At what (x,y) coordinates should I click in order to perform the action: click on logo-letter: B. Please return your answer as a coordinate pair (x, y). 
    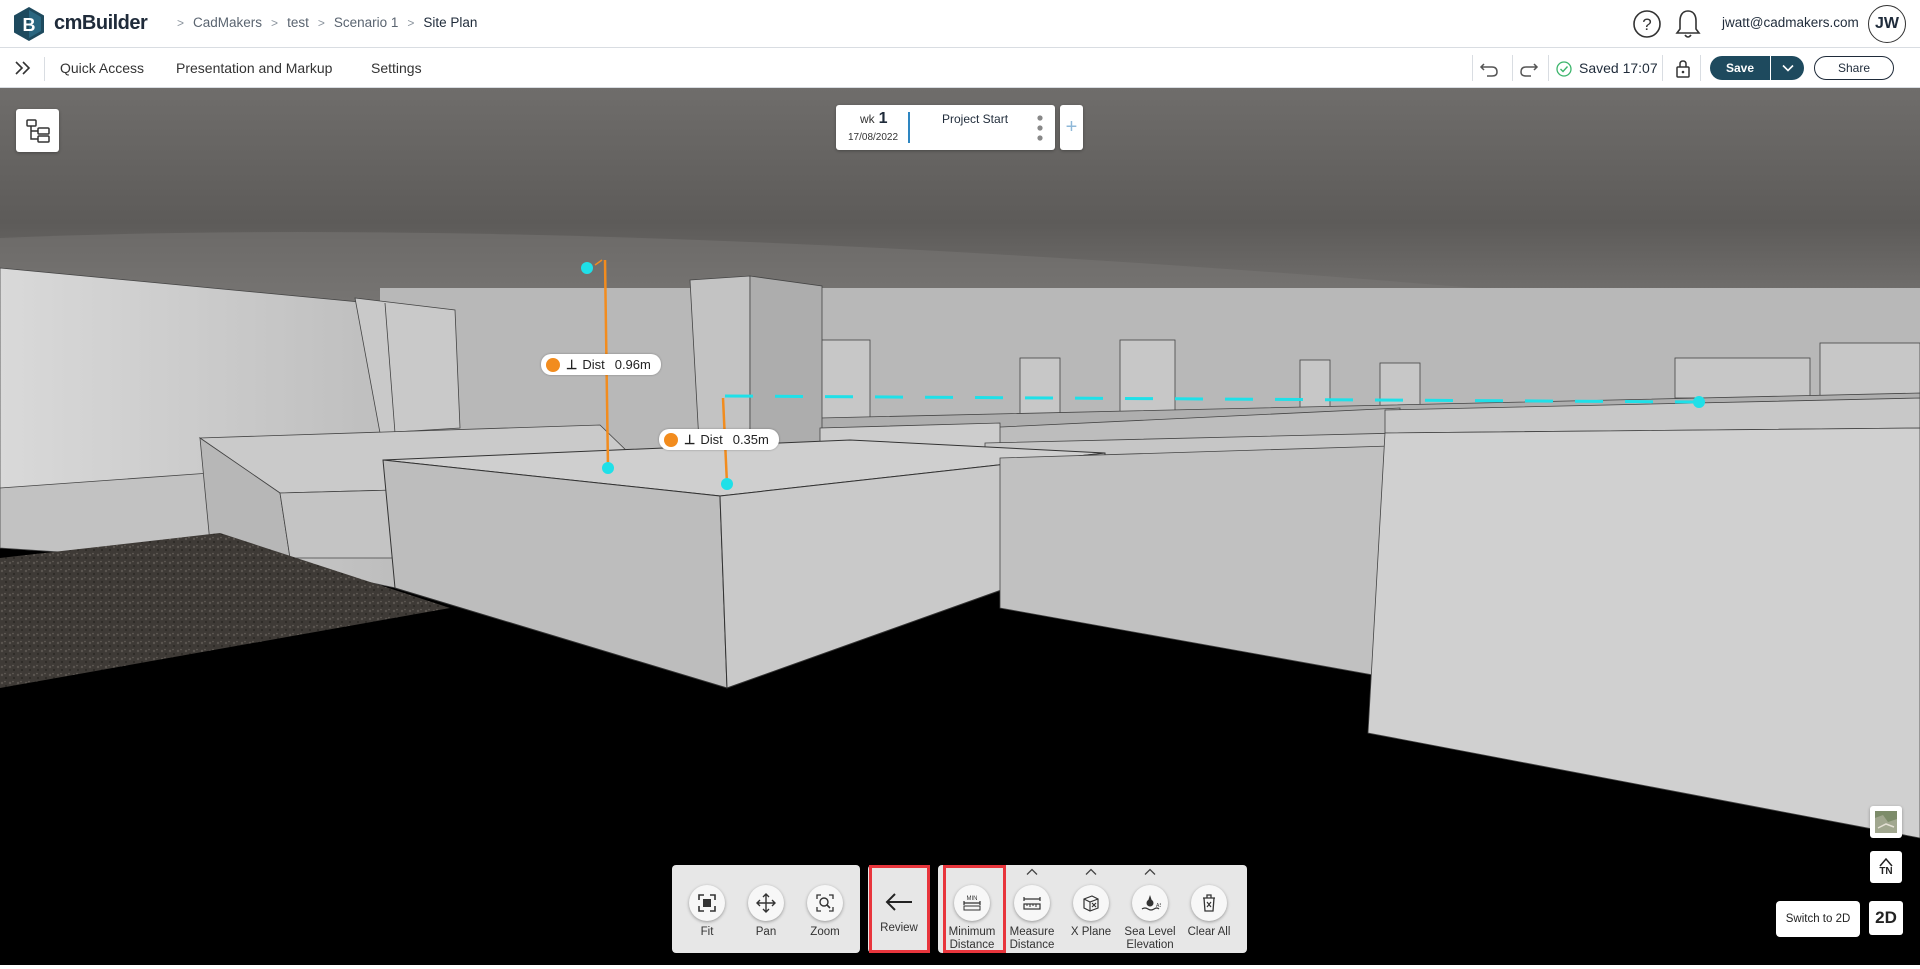
    Looking at the image, I should click on (29, 25).